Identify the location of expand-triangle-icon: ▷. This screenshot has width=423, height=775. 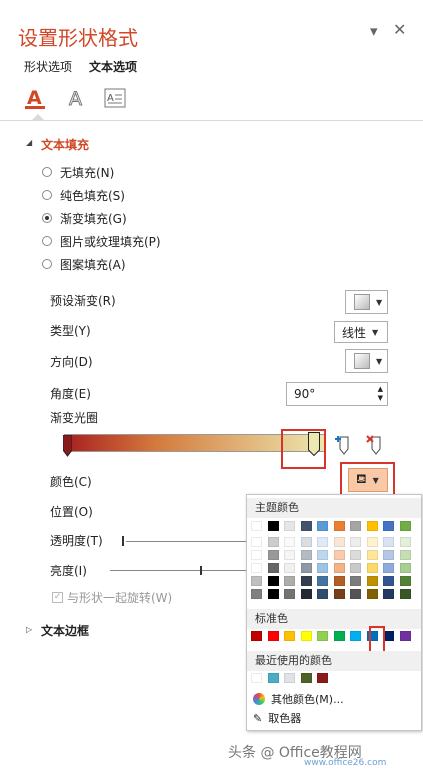
(29, 629).